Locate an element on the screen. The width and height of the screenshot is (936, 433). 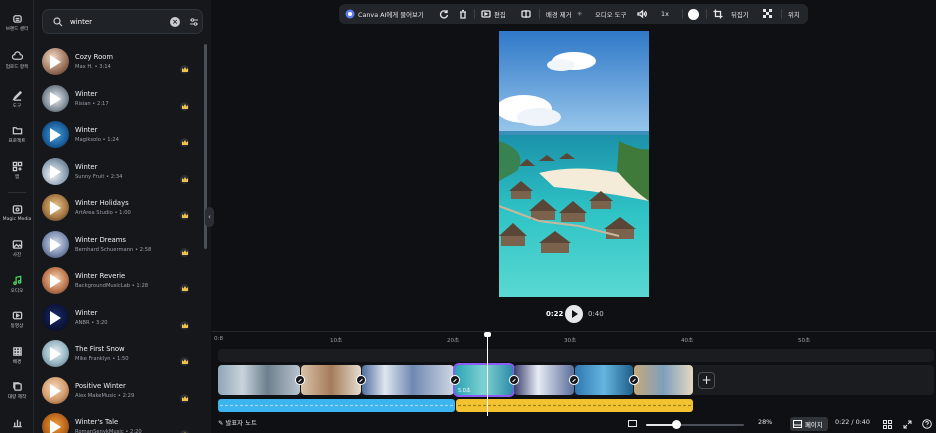
play-button is located at coordinates (574, 314).